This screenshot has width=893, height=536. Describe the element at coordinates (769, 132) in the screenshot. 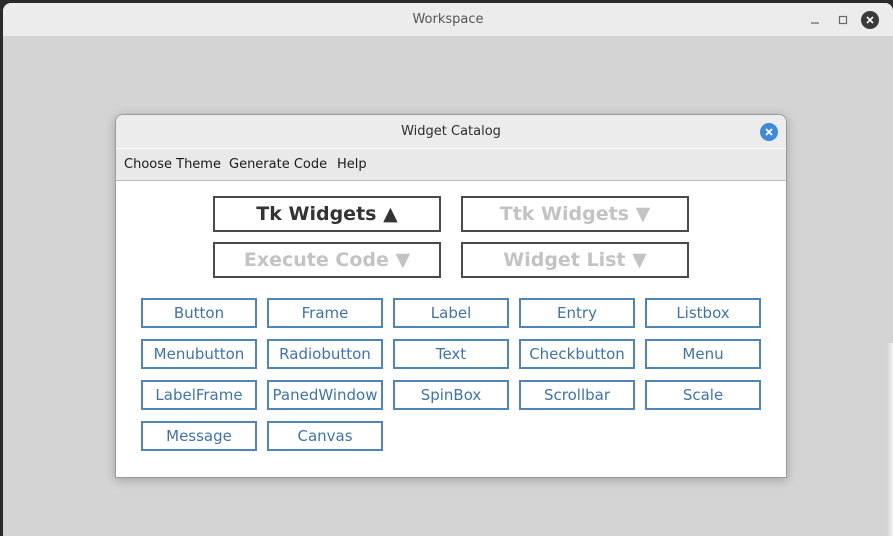

I see `dialog-close-icon` at that location.